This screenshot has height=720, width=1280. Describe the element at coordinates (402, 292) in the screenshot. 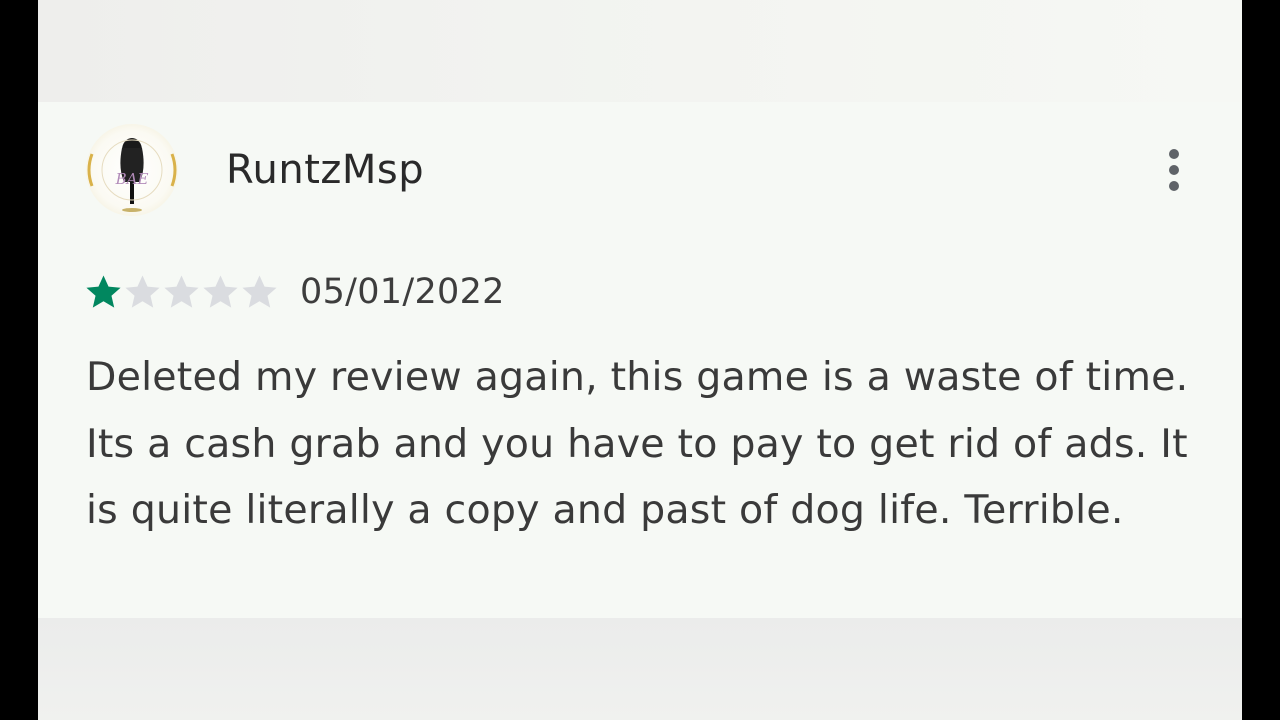

I see `review-date: 05/01/2022` at that location.